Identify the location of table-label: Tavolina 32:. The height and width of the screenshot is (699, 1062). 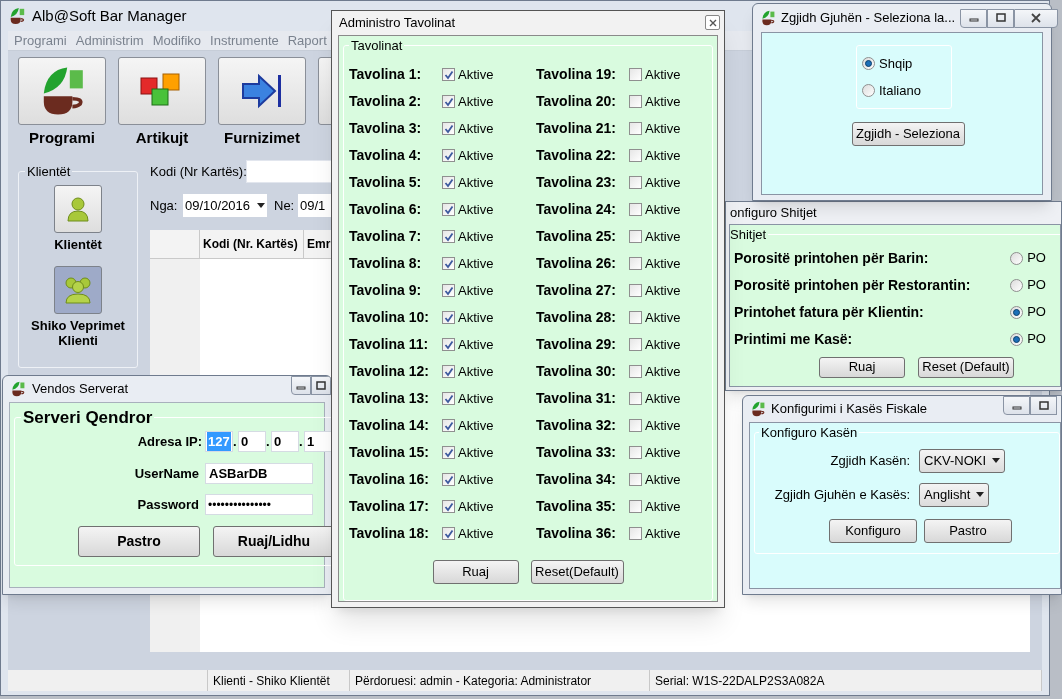
(576, 425).